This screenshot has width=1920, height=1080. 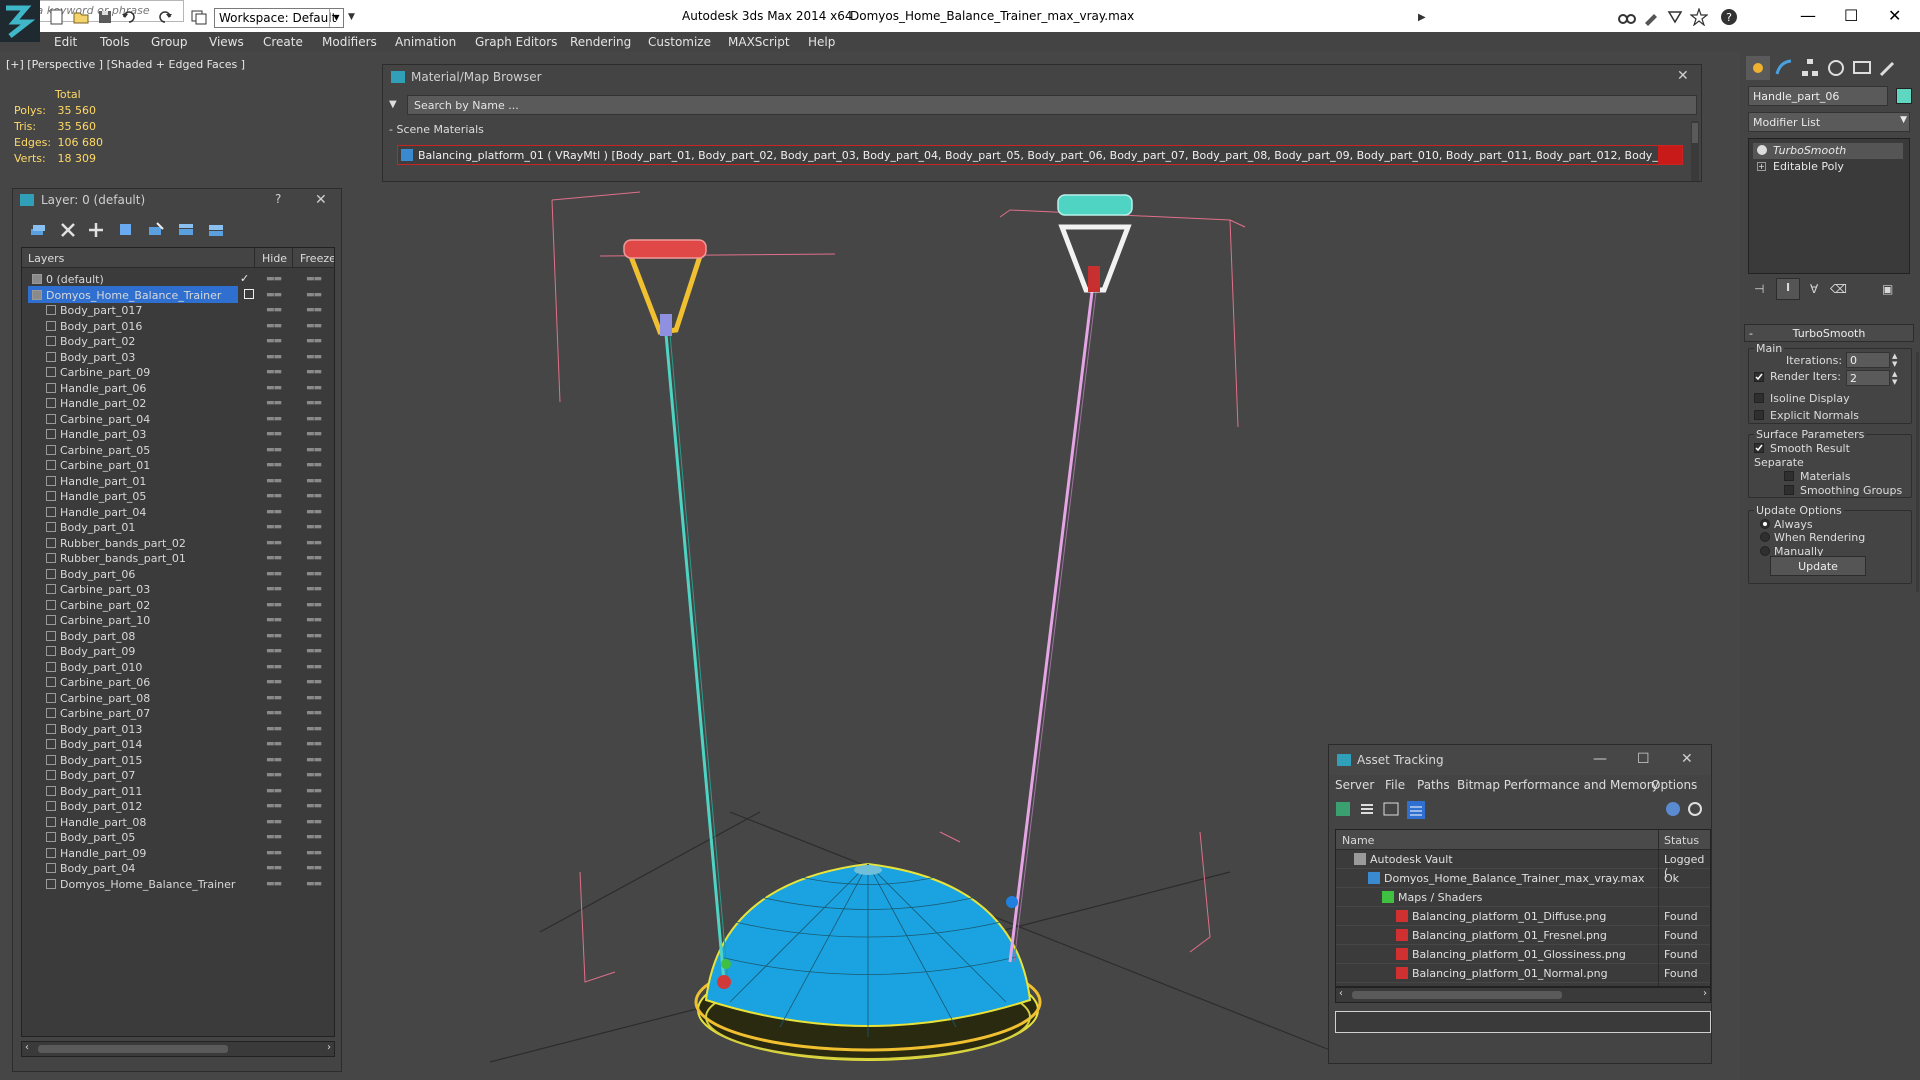 What do you see at coordinates (425, 42) in the screenshot?
I see `menu-animation: Animation` at bounding box center [425, 42].